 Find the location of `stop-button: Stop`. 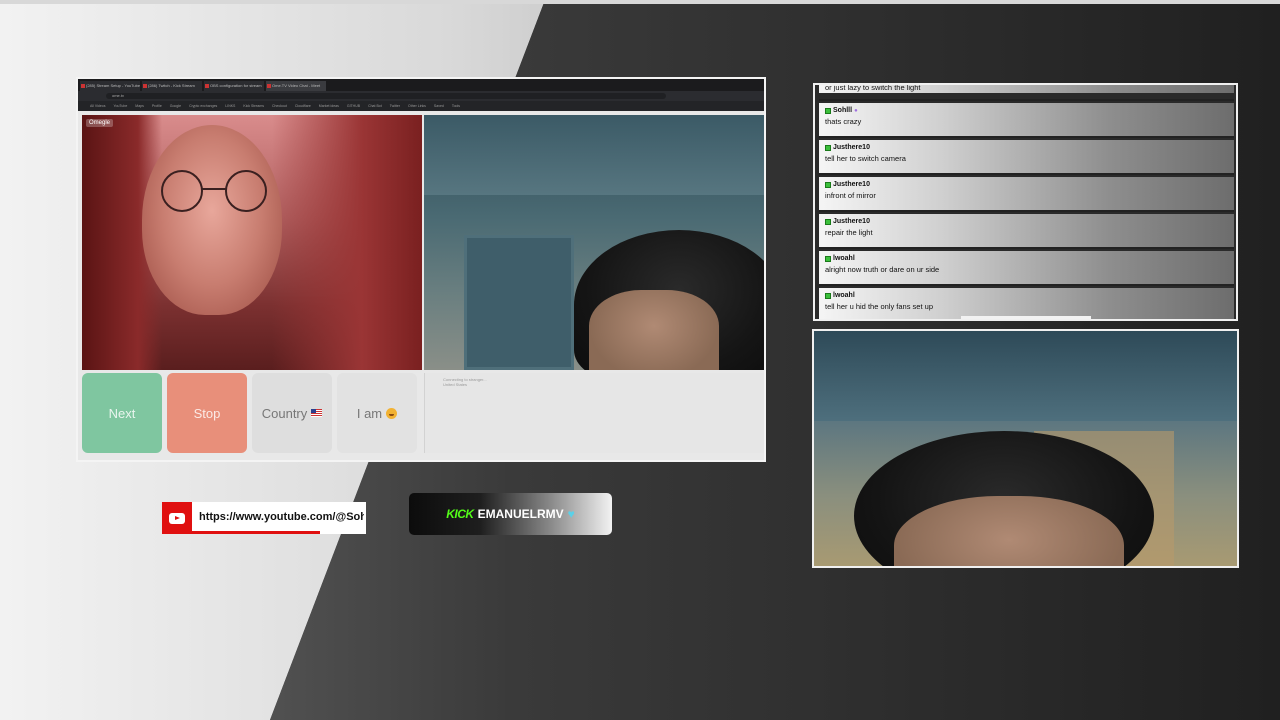

stop-button: Stop is located at coordinates (207, 413).